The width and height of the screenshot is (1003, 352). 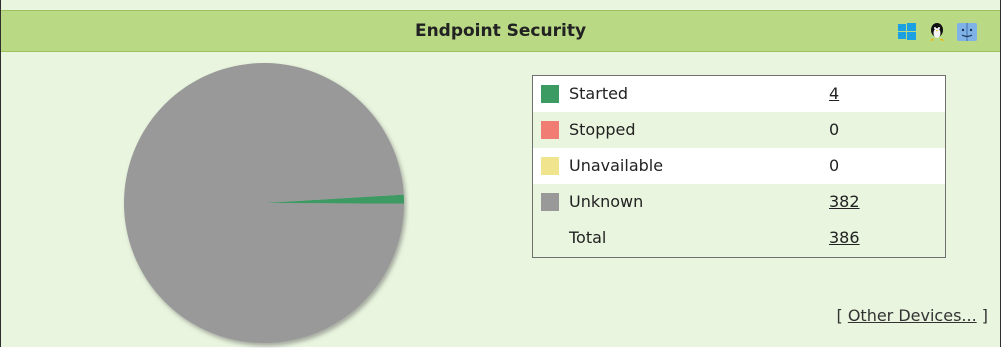 I want to click on started-swatch, so click(x=550, y=94).